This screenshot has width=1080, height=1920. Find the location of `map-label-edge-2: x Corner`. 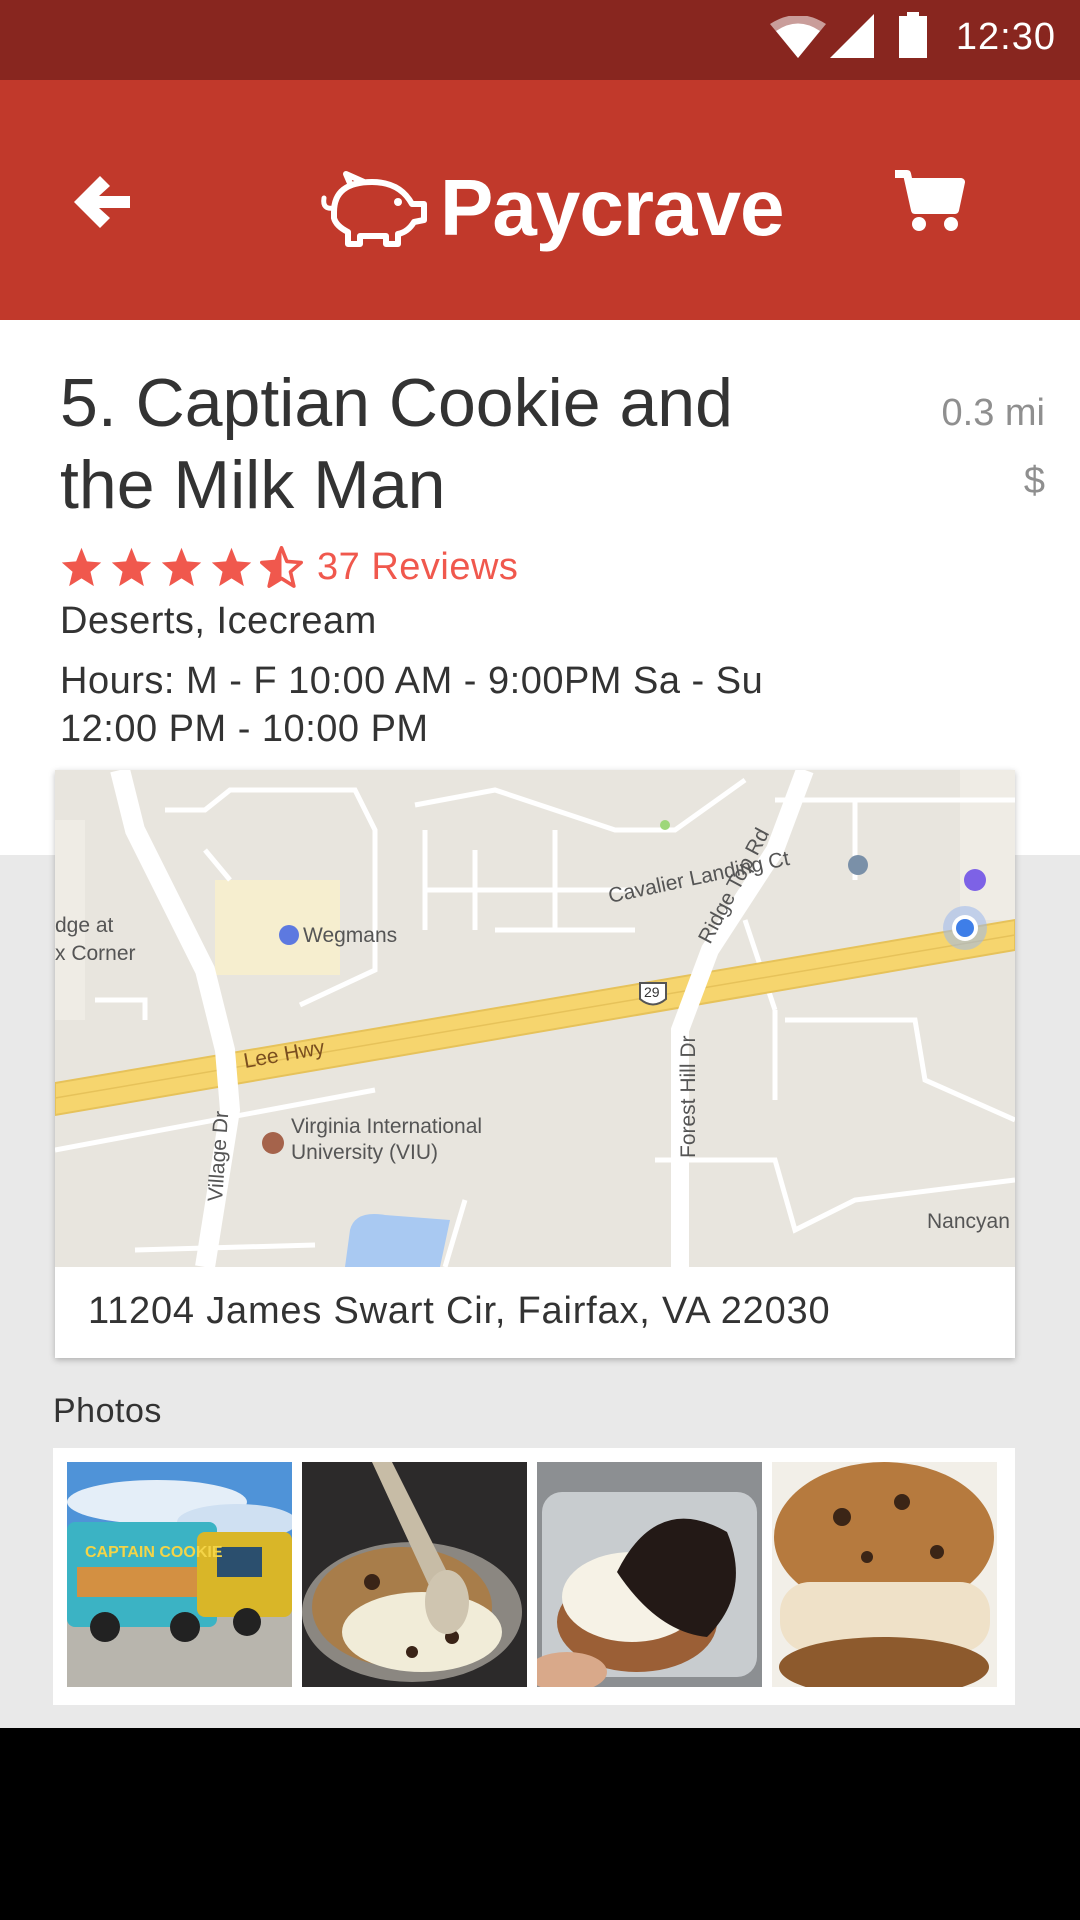

map-label-edge-2: x Corner is located at coordinates (95, 953).